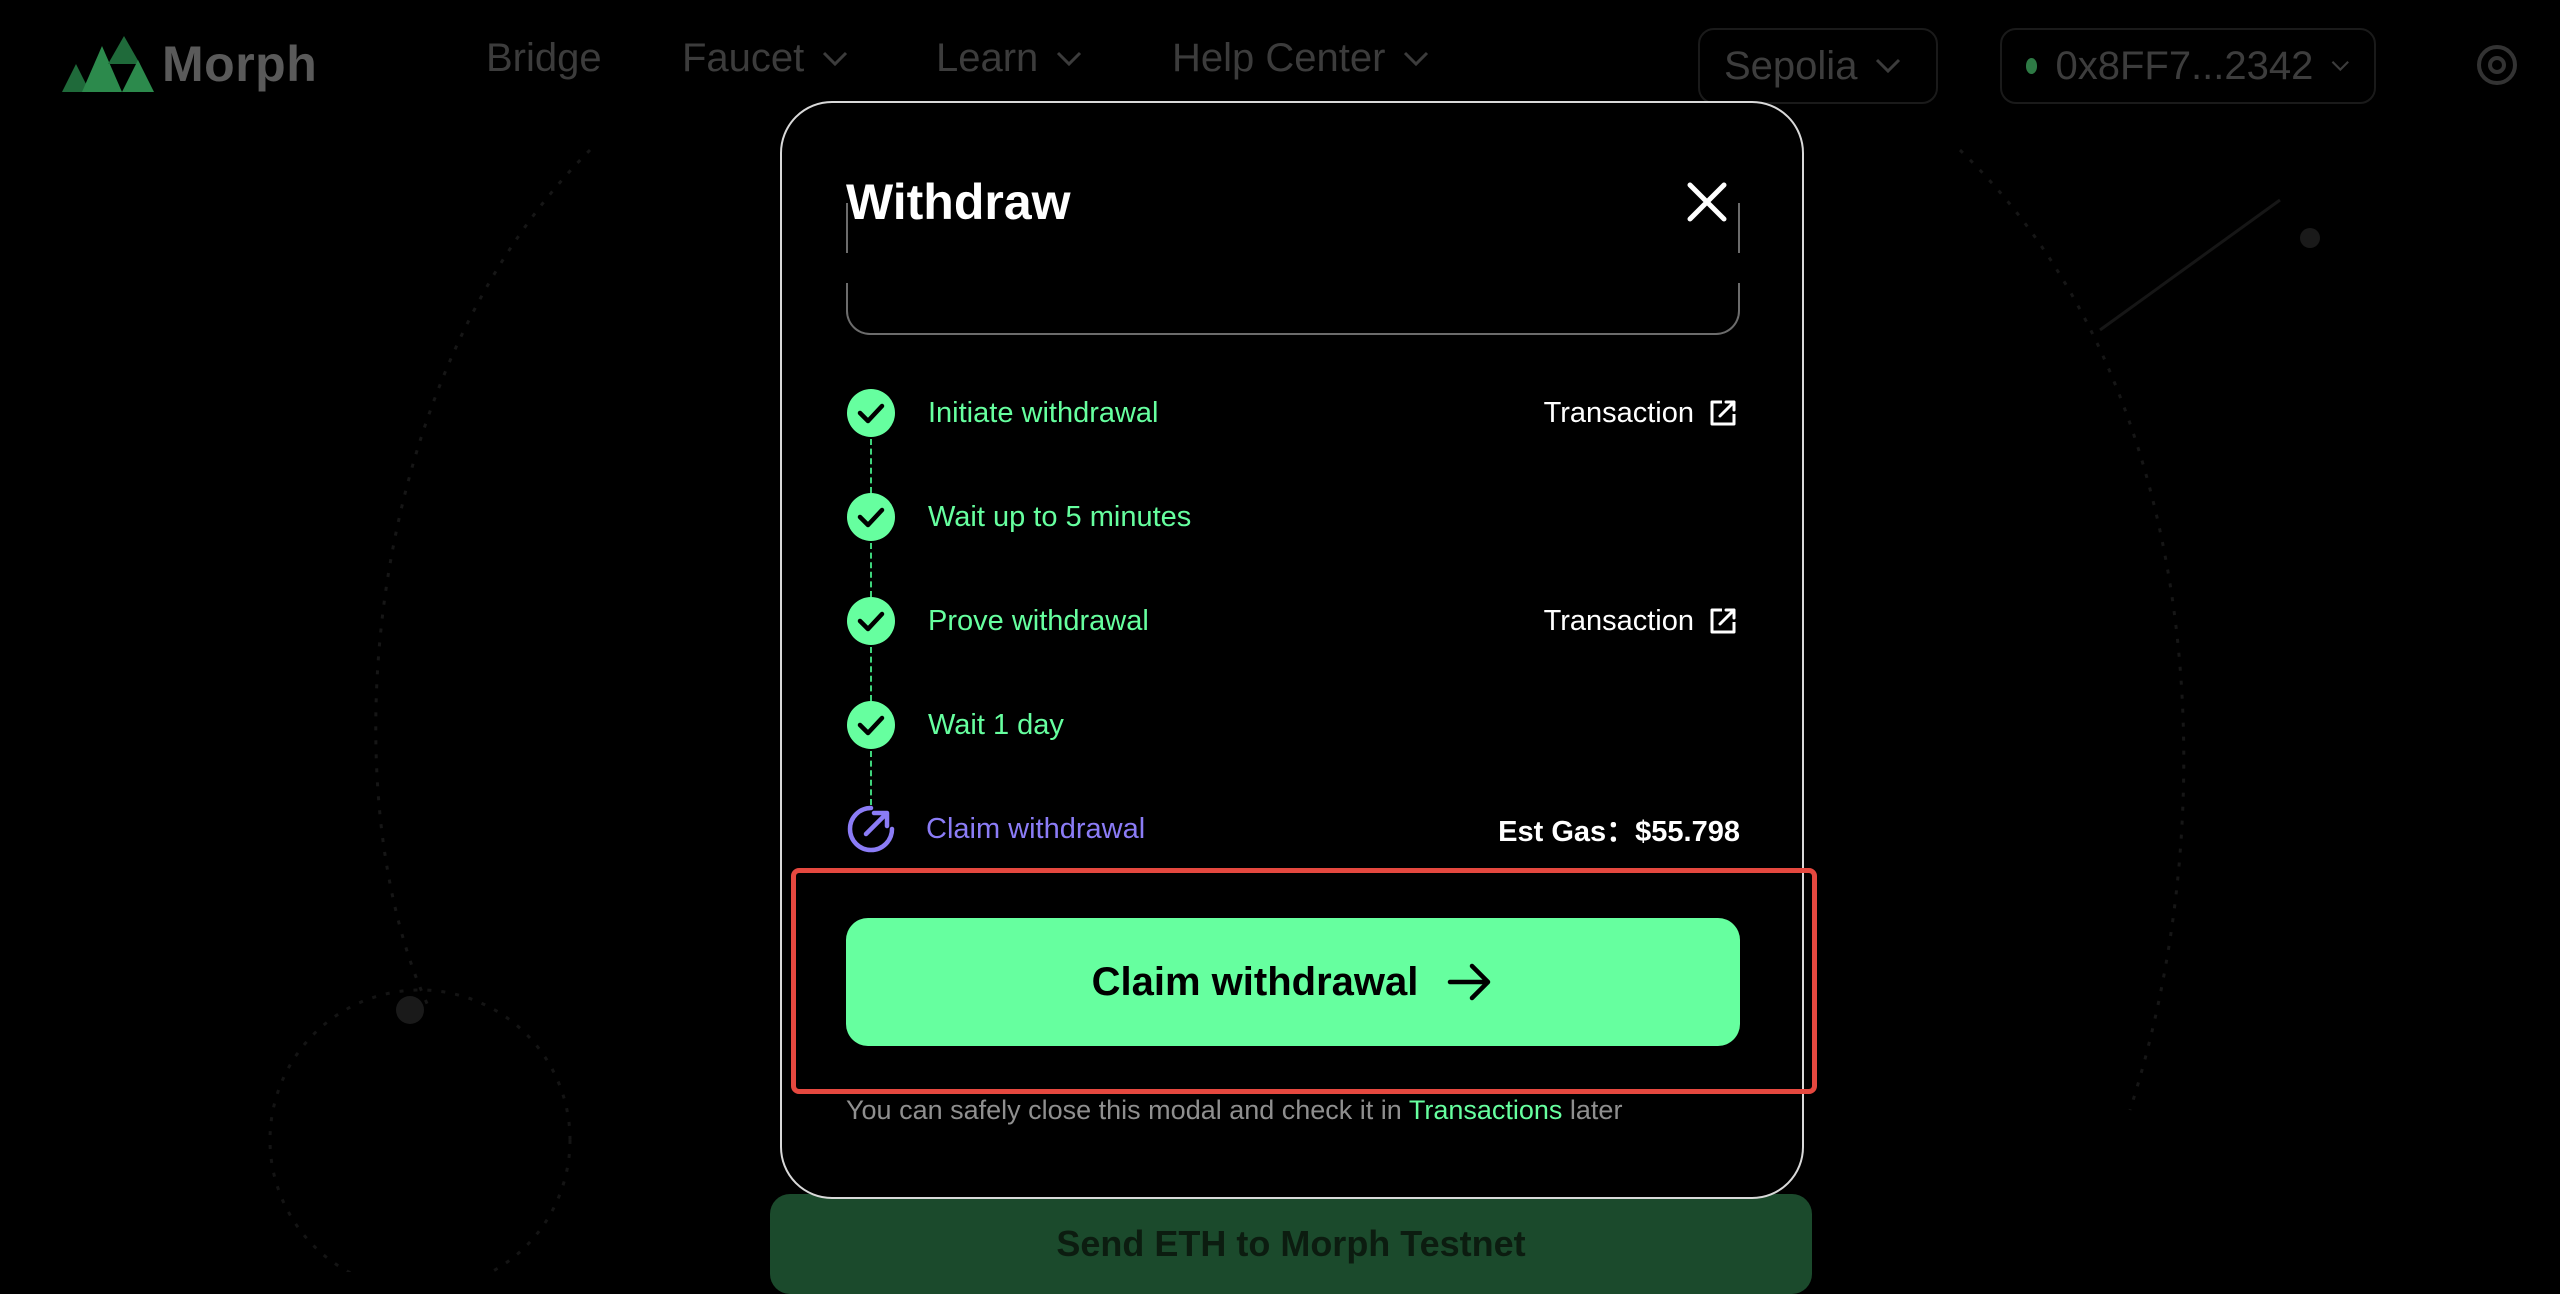  Describe the element at coordinates (871, 829) in the screenshot. I see `pending-arrow-circle-icon` at that location.